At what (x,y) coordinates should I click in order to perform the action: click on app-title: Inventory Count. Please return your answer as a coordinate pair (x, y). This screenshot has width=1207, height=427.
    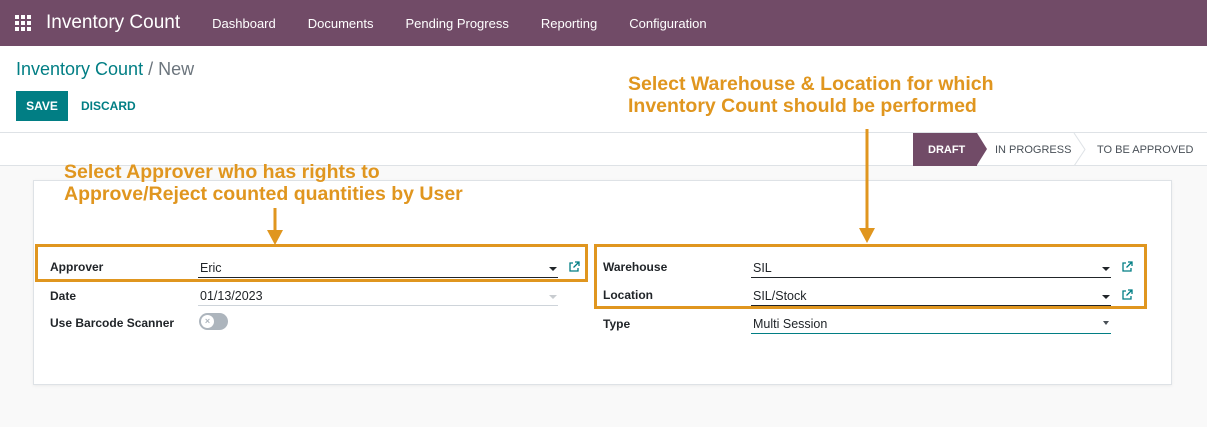
    Looking at the image, I should click on (113, 23).